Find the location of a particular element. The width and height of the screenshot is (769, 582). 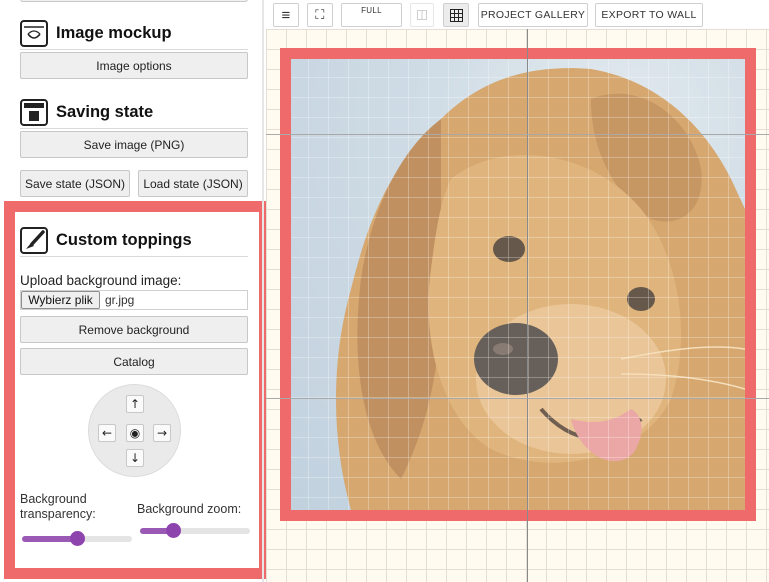

position-dpad: ↑ ↓ ← → ◉ is located at coordinates (134, 430).